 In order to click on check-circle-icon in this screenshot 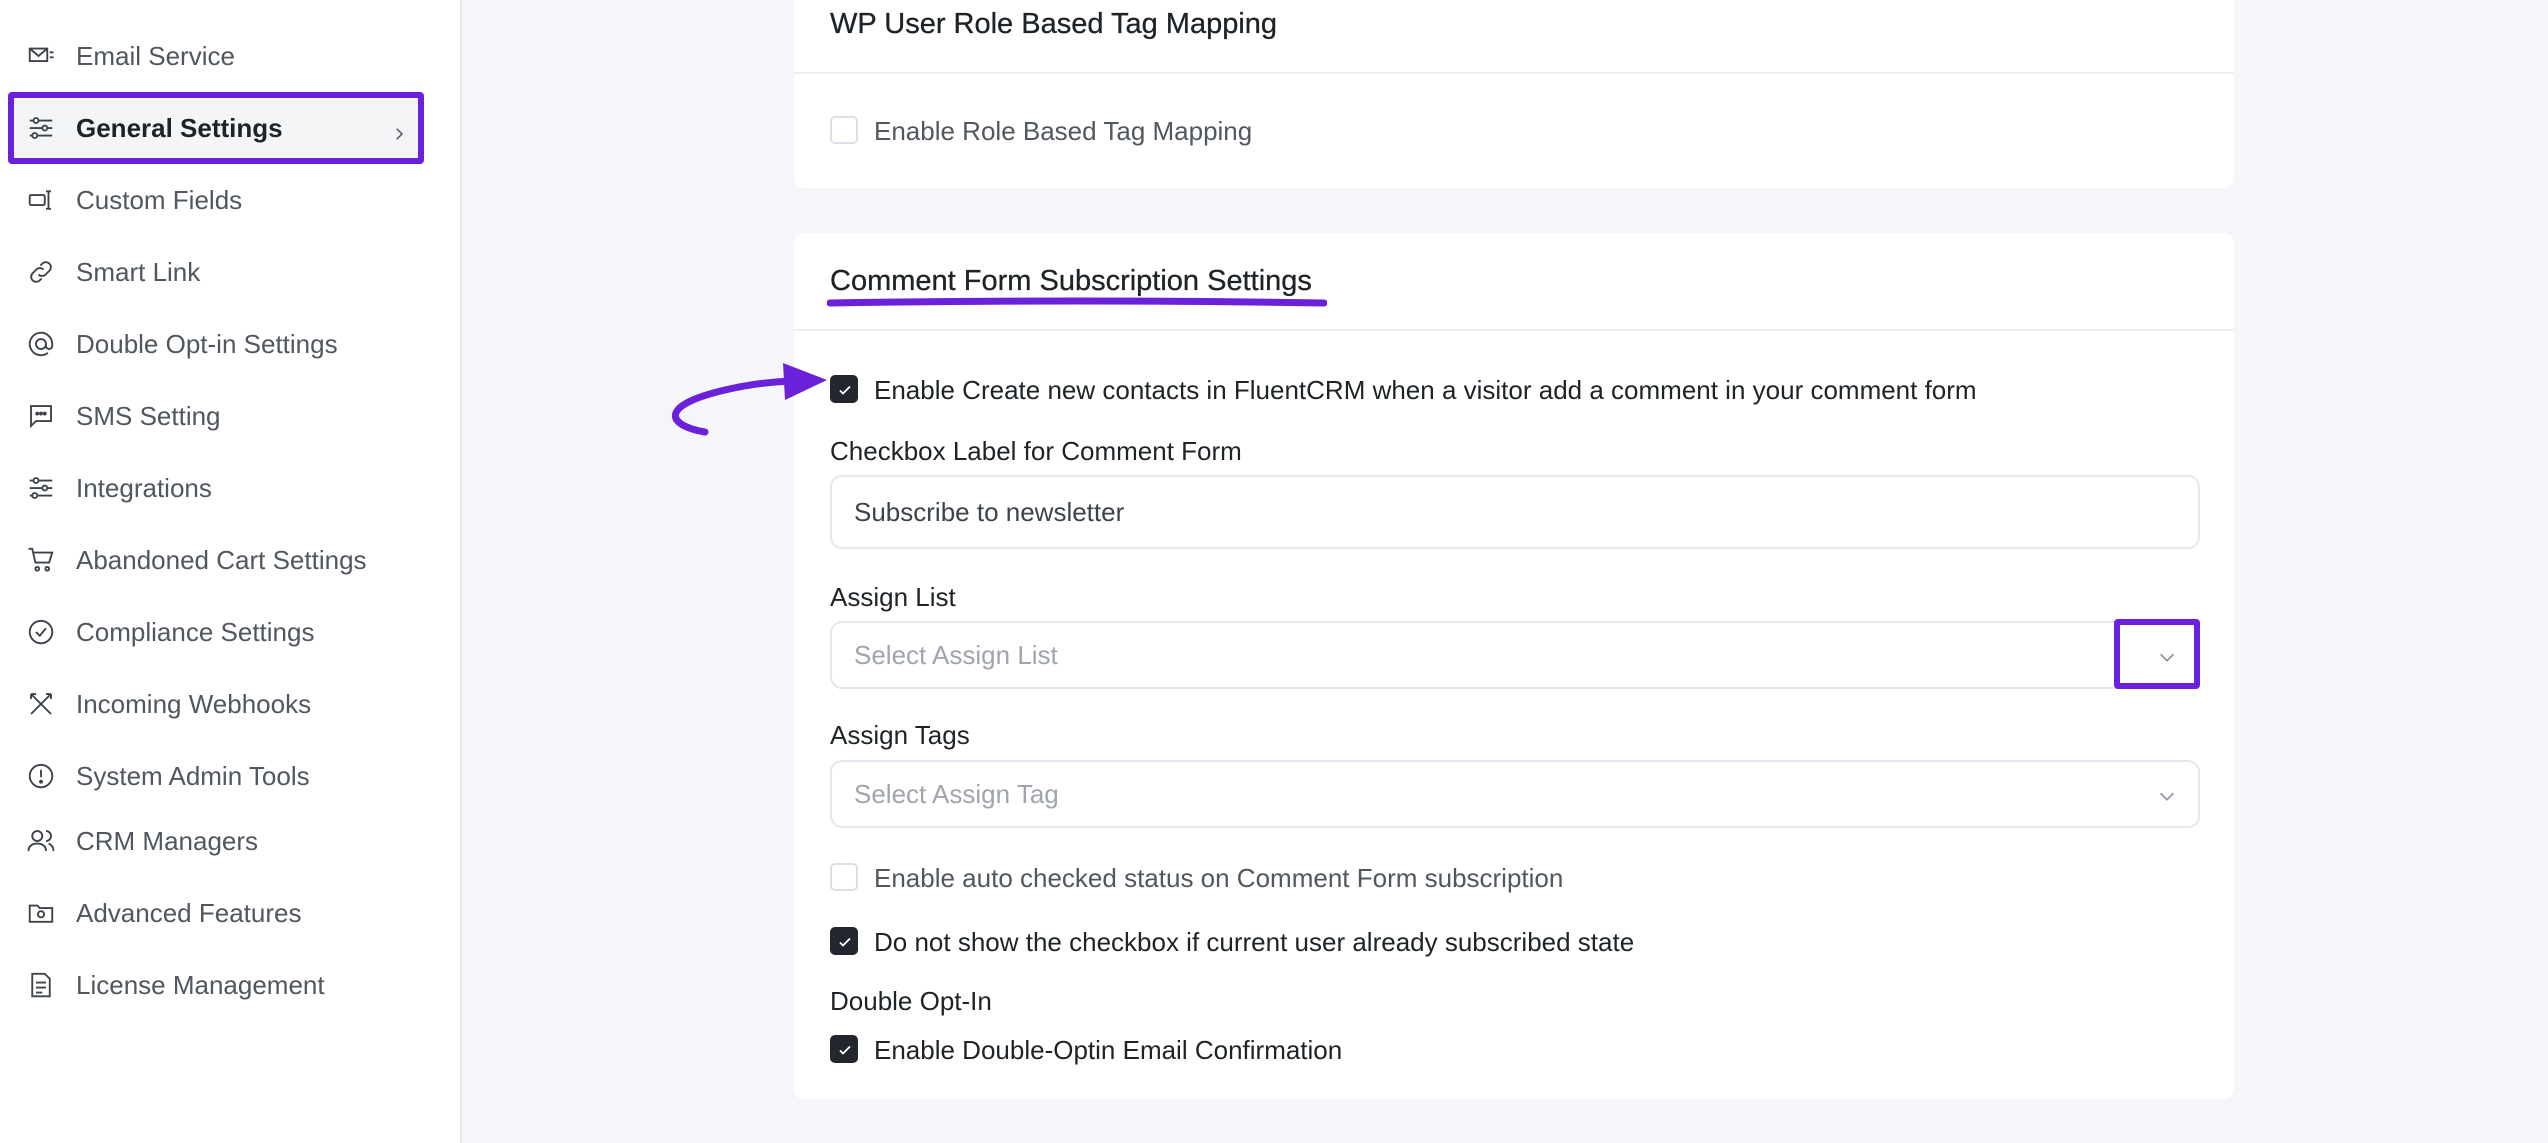, I will do `click(41, 632)`.